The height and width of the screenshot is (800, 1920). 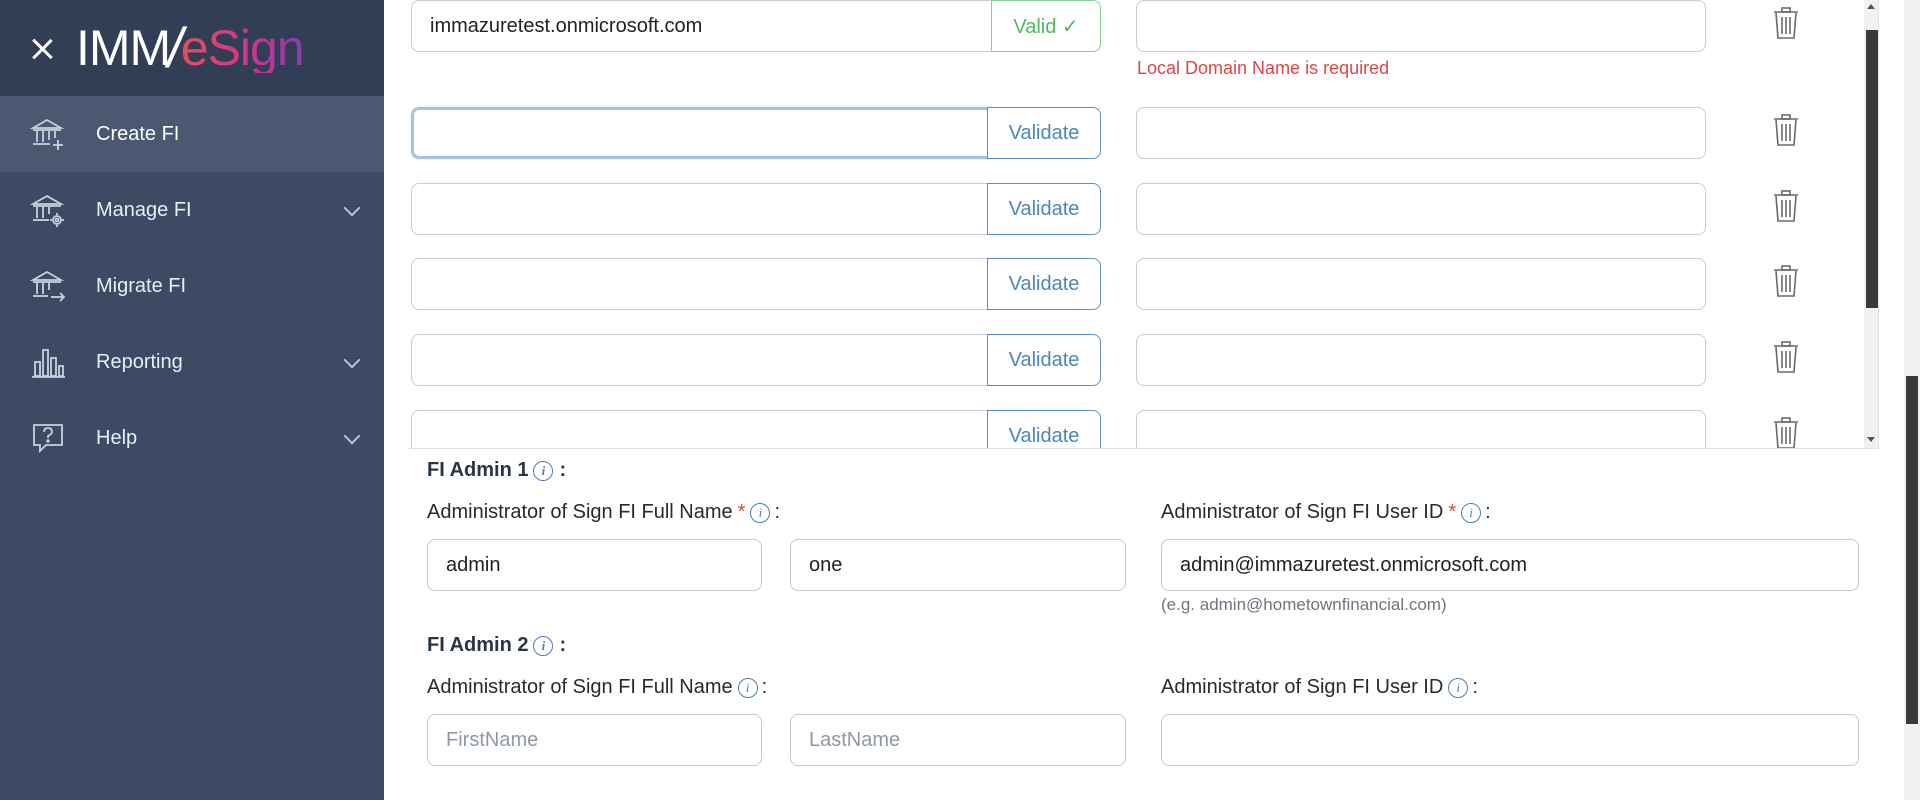 What do you see at coordinates (958, 740) in the screenshot?
I see `admin2-last-name-input: LastName` at bounding box center [958, 740].